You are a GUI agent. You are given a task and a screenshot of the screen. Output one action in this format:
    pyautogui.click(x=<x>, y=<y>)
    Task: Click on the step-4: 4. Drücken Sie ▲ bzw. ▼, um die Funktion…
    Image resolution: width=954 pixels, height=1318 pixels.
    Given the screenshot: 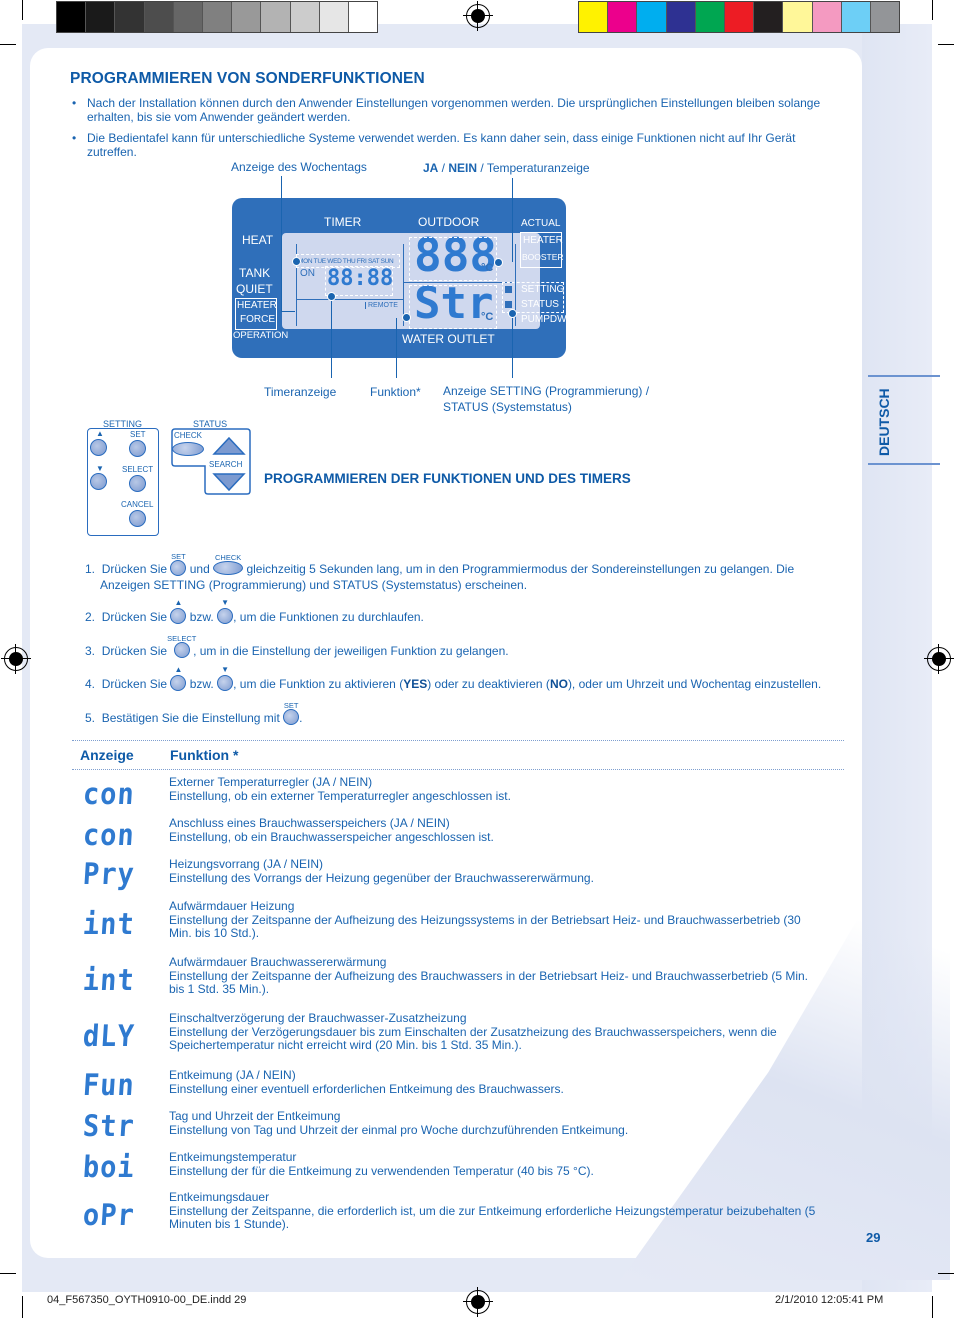 What is the action you would take?
    pyautogui.click(x=453, y=679)
    